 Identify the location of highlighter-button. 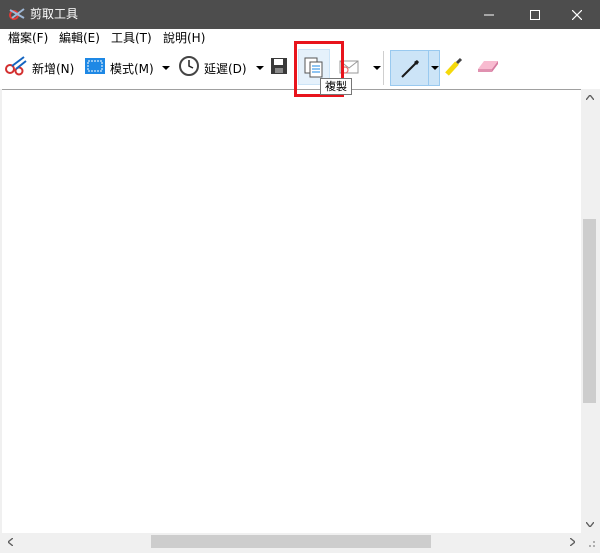
(454, 68).